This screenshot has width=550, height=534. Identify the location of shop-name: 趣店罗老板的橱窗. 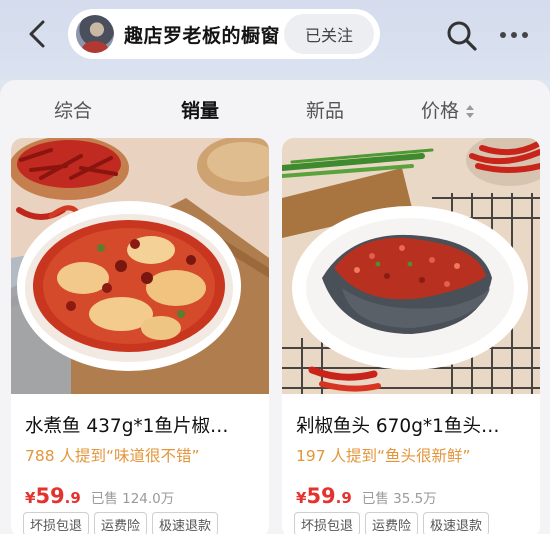
(202, 34).